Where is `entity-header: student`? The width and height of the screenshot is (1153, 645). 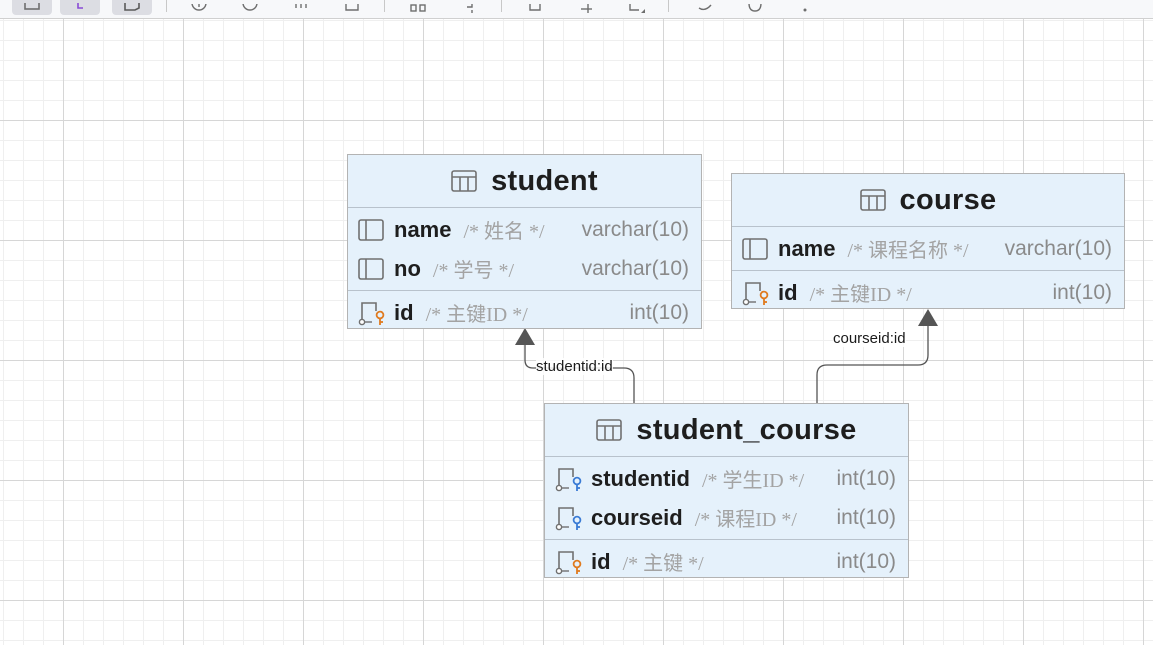
entity-header: student is located at coordinates (524, 181).